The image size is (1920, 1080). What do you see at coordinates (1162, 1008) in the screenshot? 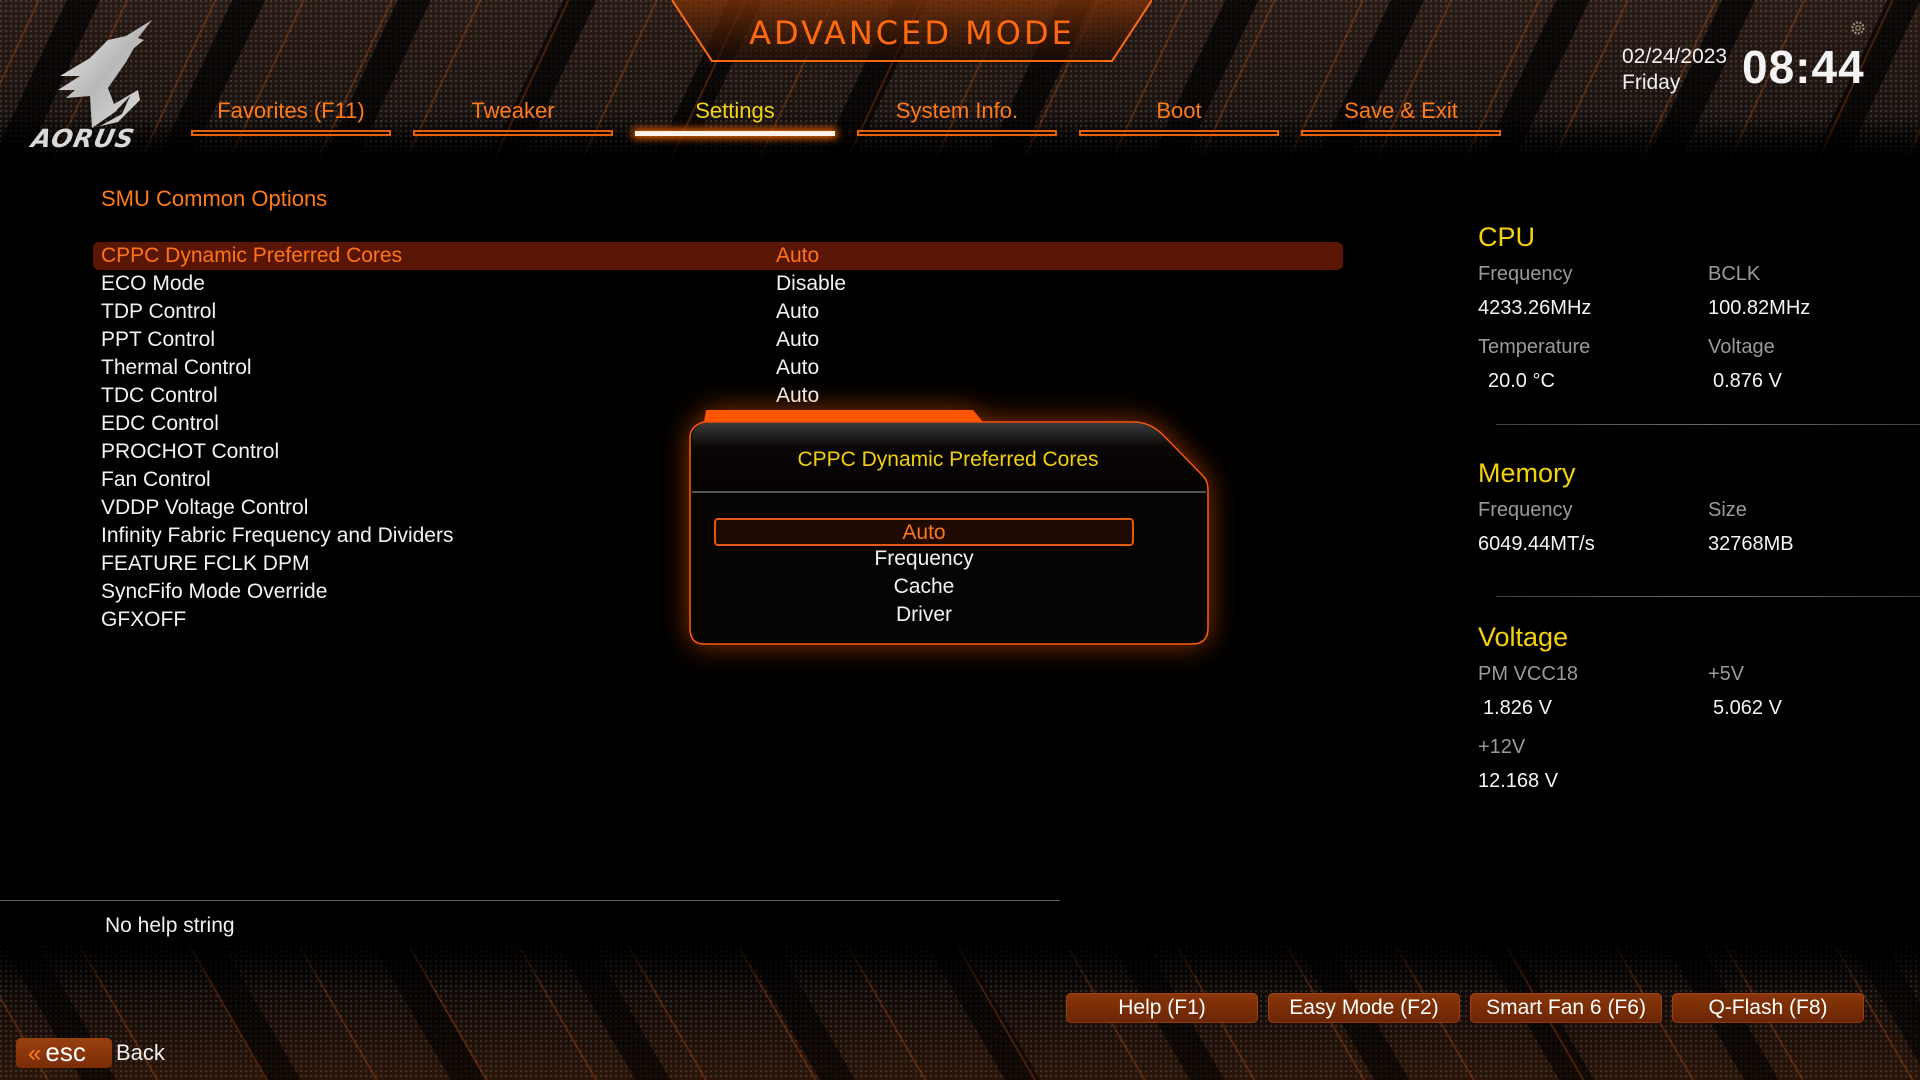
I see `help-button: Help (F1)` at bounding box center [1162, 1008].